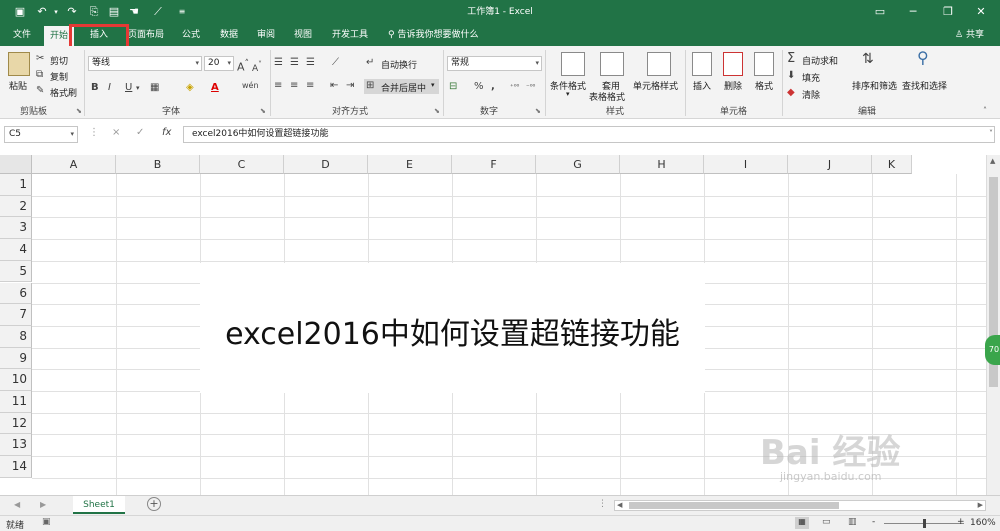 The height and width of the screenshot is (531, 1000). Describe the element at coordinates (874, 85) in the screenshot. I see `sort-filter-button: 排序和筛选` at that location.